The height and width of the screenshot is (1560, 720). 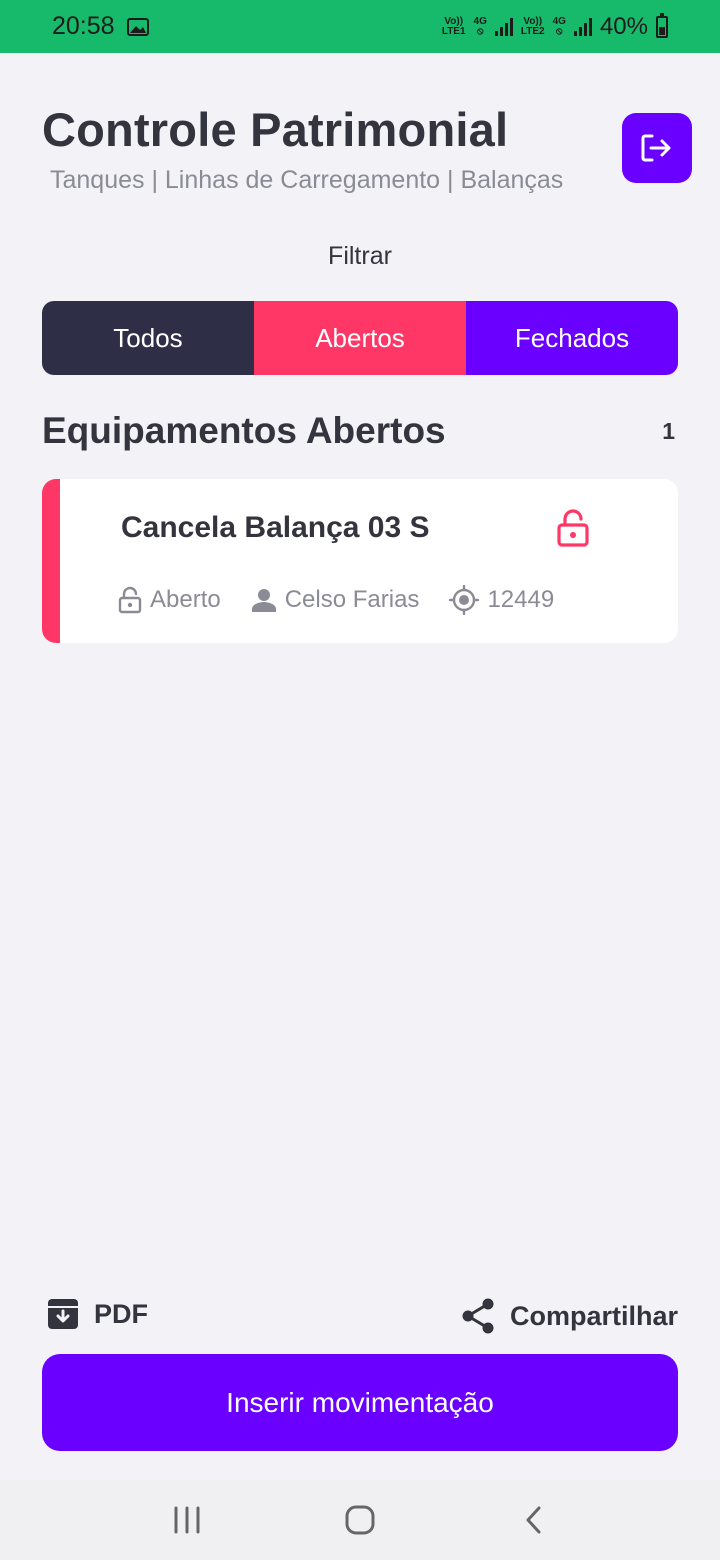 I want to click on equipment-name: Cancela Balança 03 S, so click(x=275, y=527).